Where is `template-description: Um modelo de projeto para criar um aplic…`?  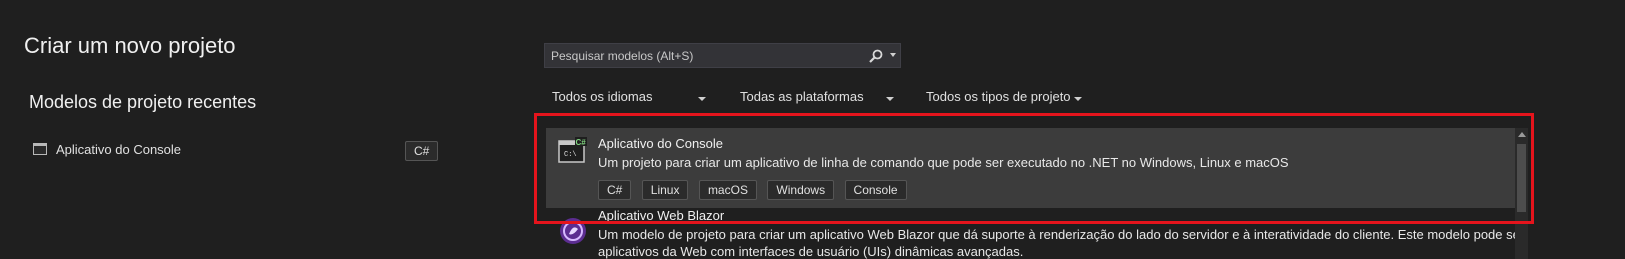
template-description: Um modelo de projeto para criar um aplic… is located at coordinates (1056, 234).